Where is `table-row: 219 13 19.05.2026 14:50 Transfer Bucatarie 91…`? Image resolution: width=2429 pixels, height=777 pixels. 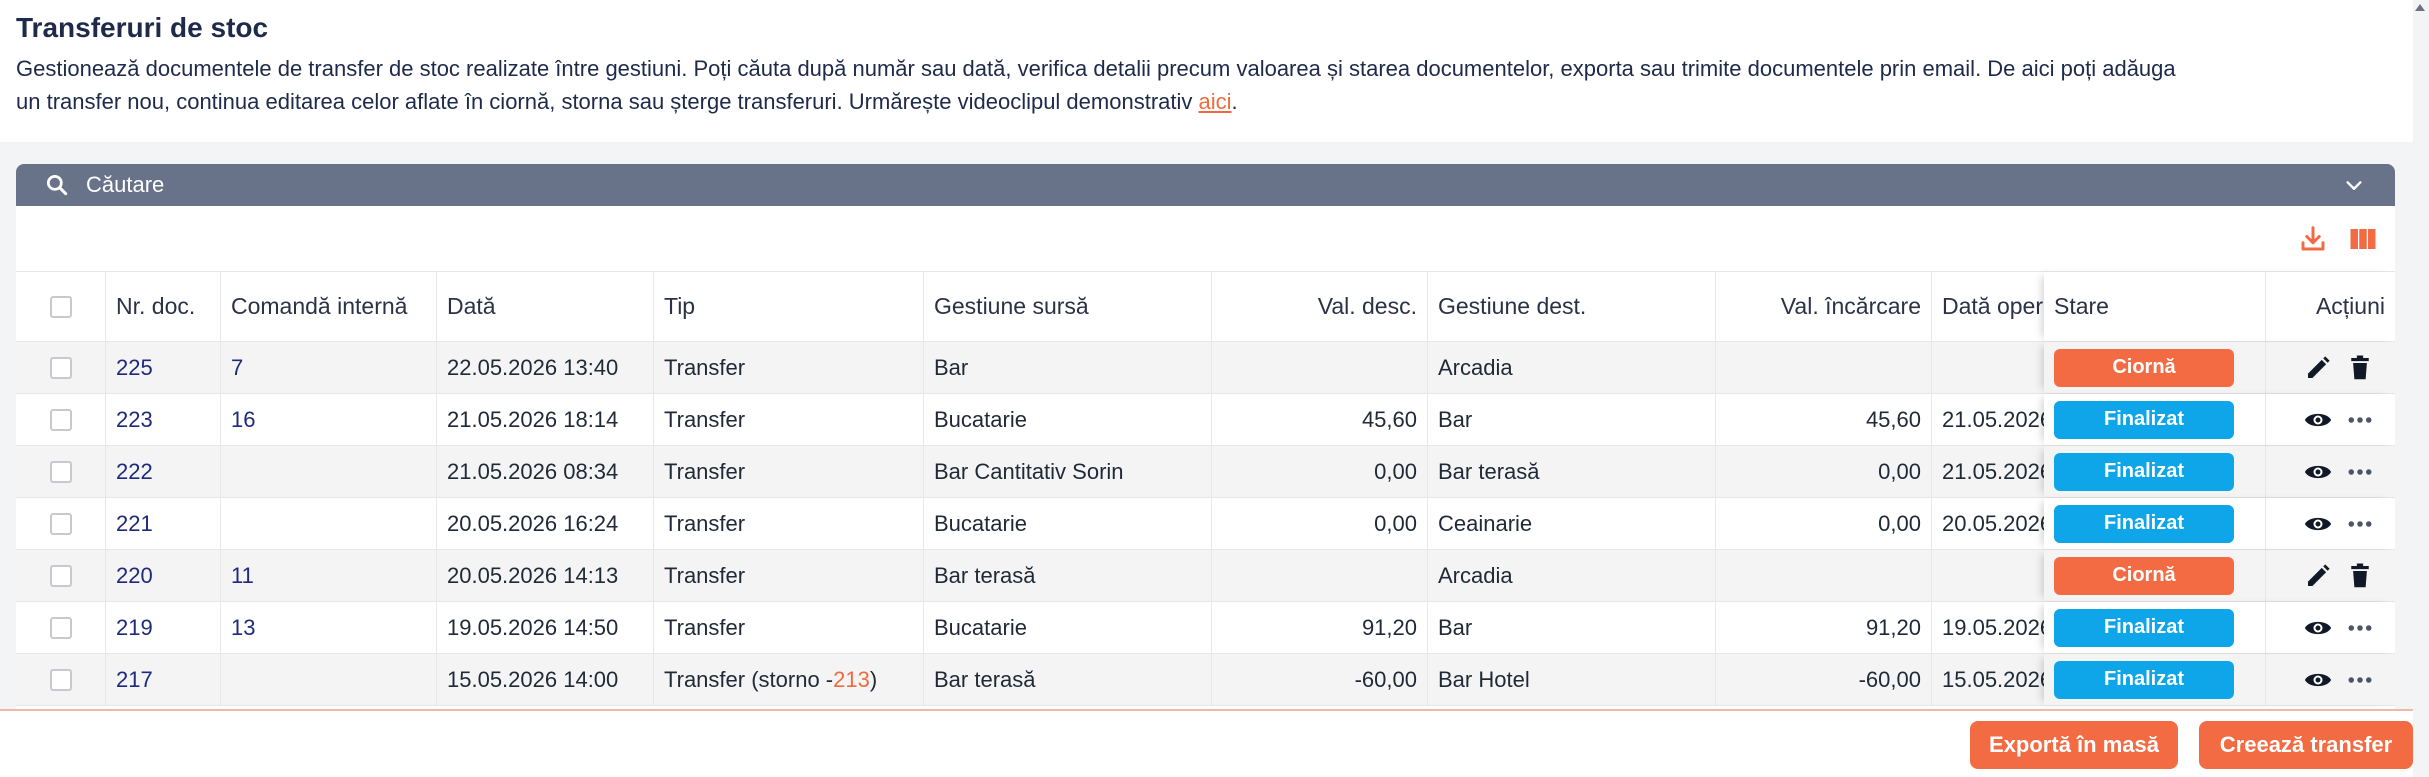 table-row: 219 13 19.05.2026 14:50 Transfer Bucatarie 91… is located at coordinates (1205, 628).